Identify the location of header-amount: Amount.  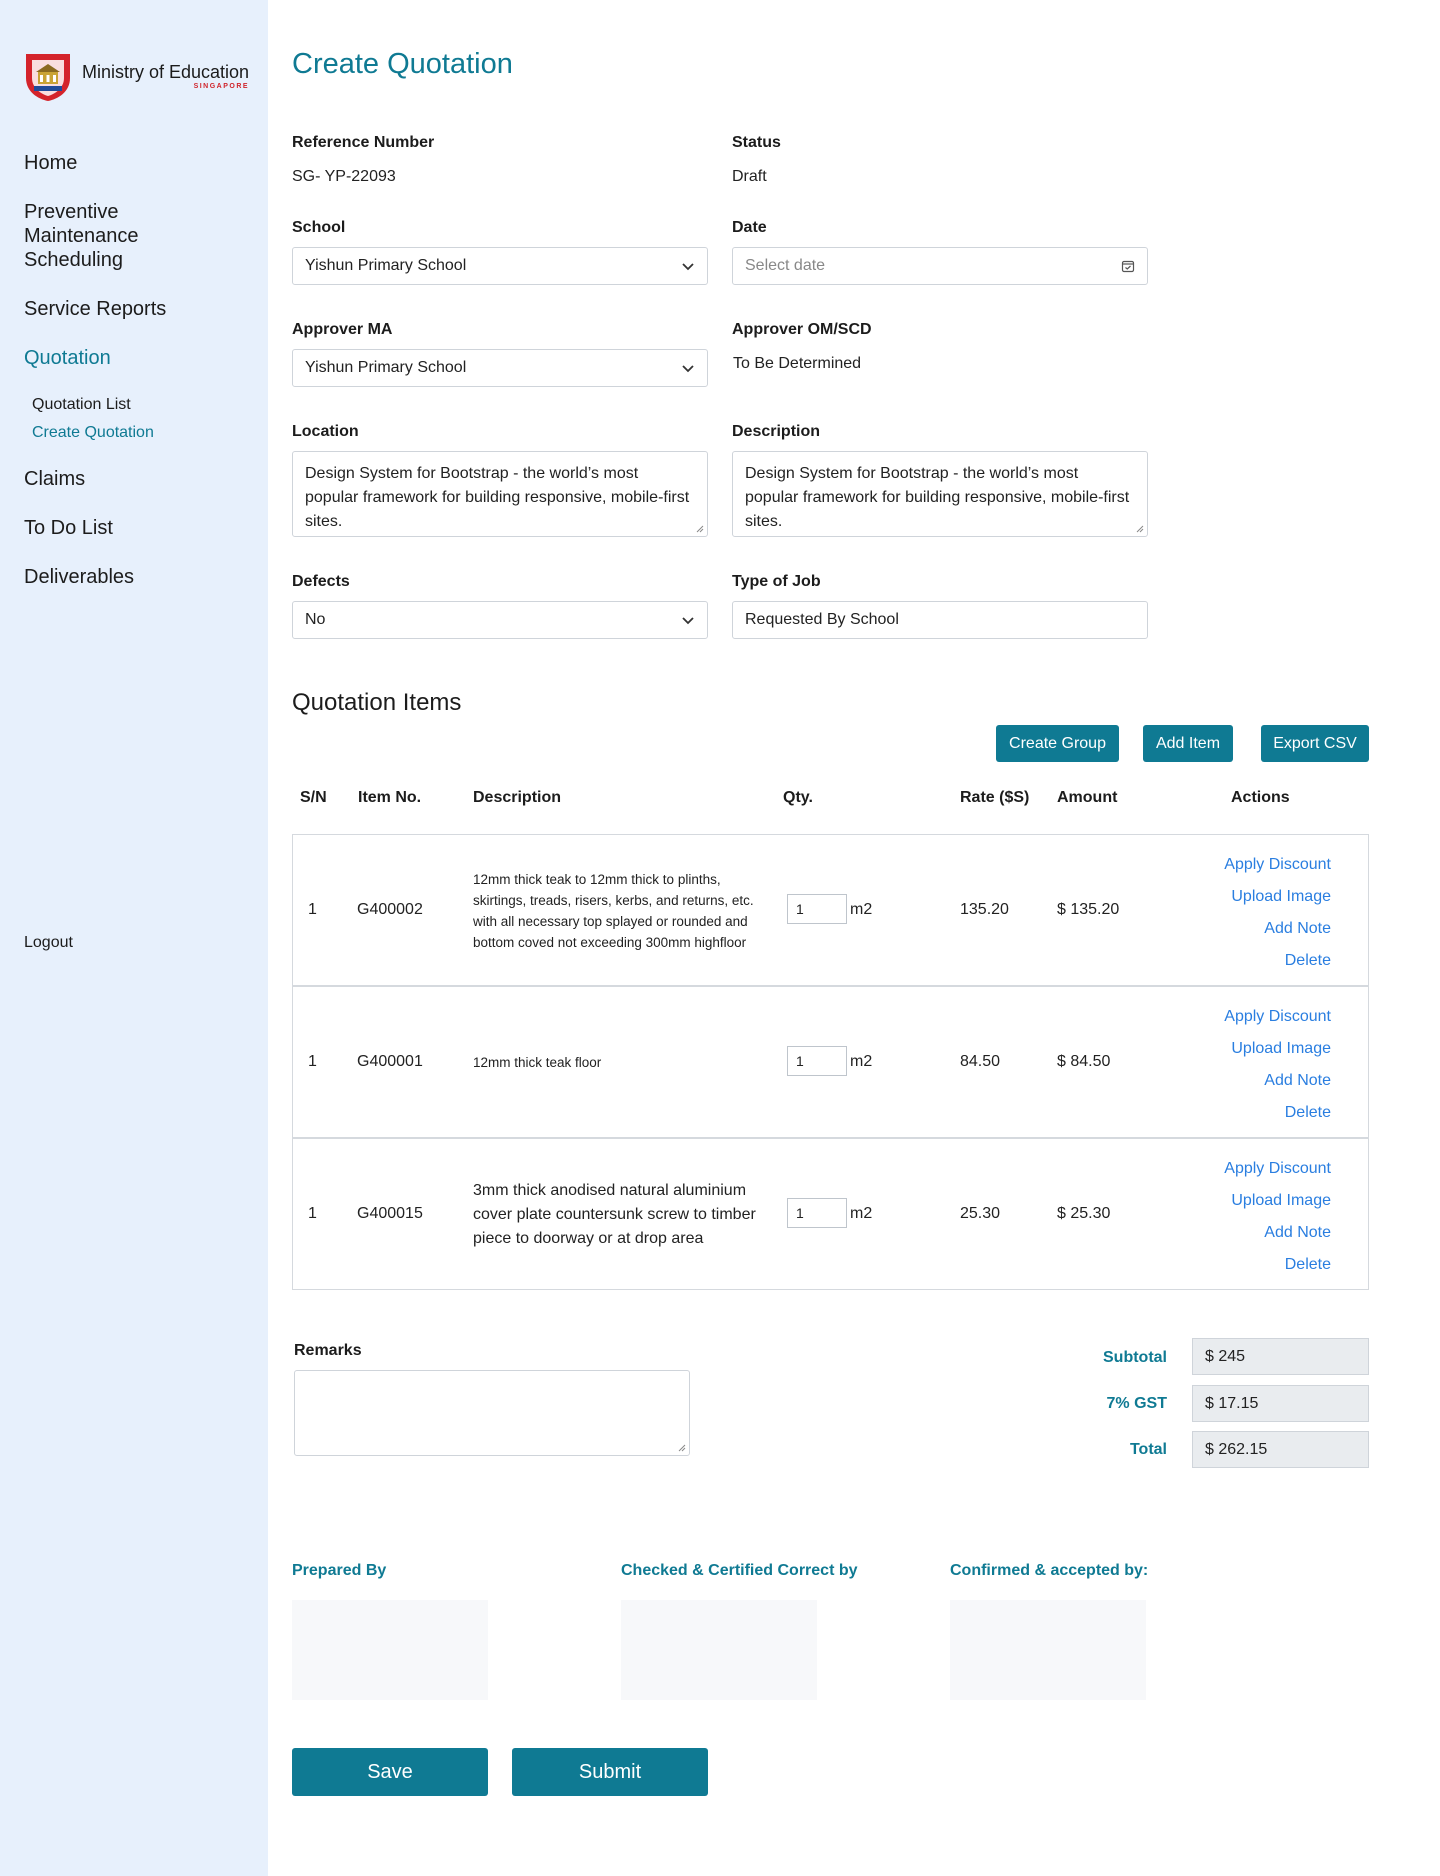
(1087, 797).